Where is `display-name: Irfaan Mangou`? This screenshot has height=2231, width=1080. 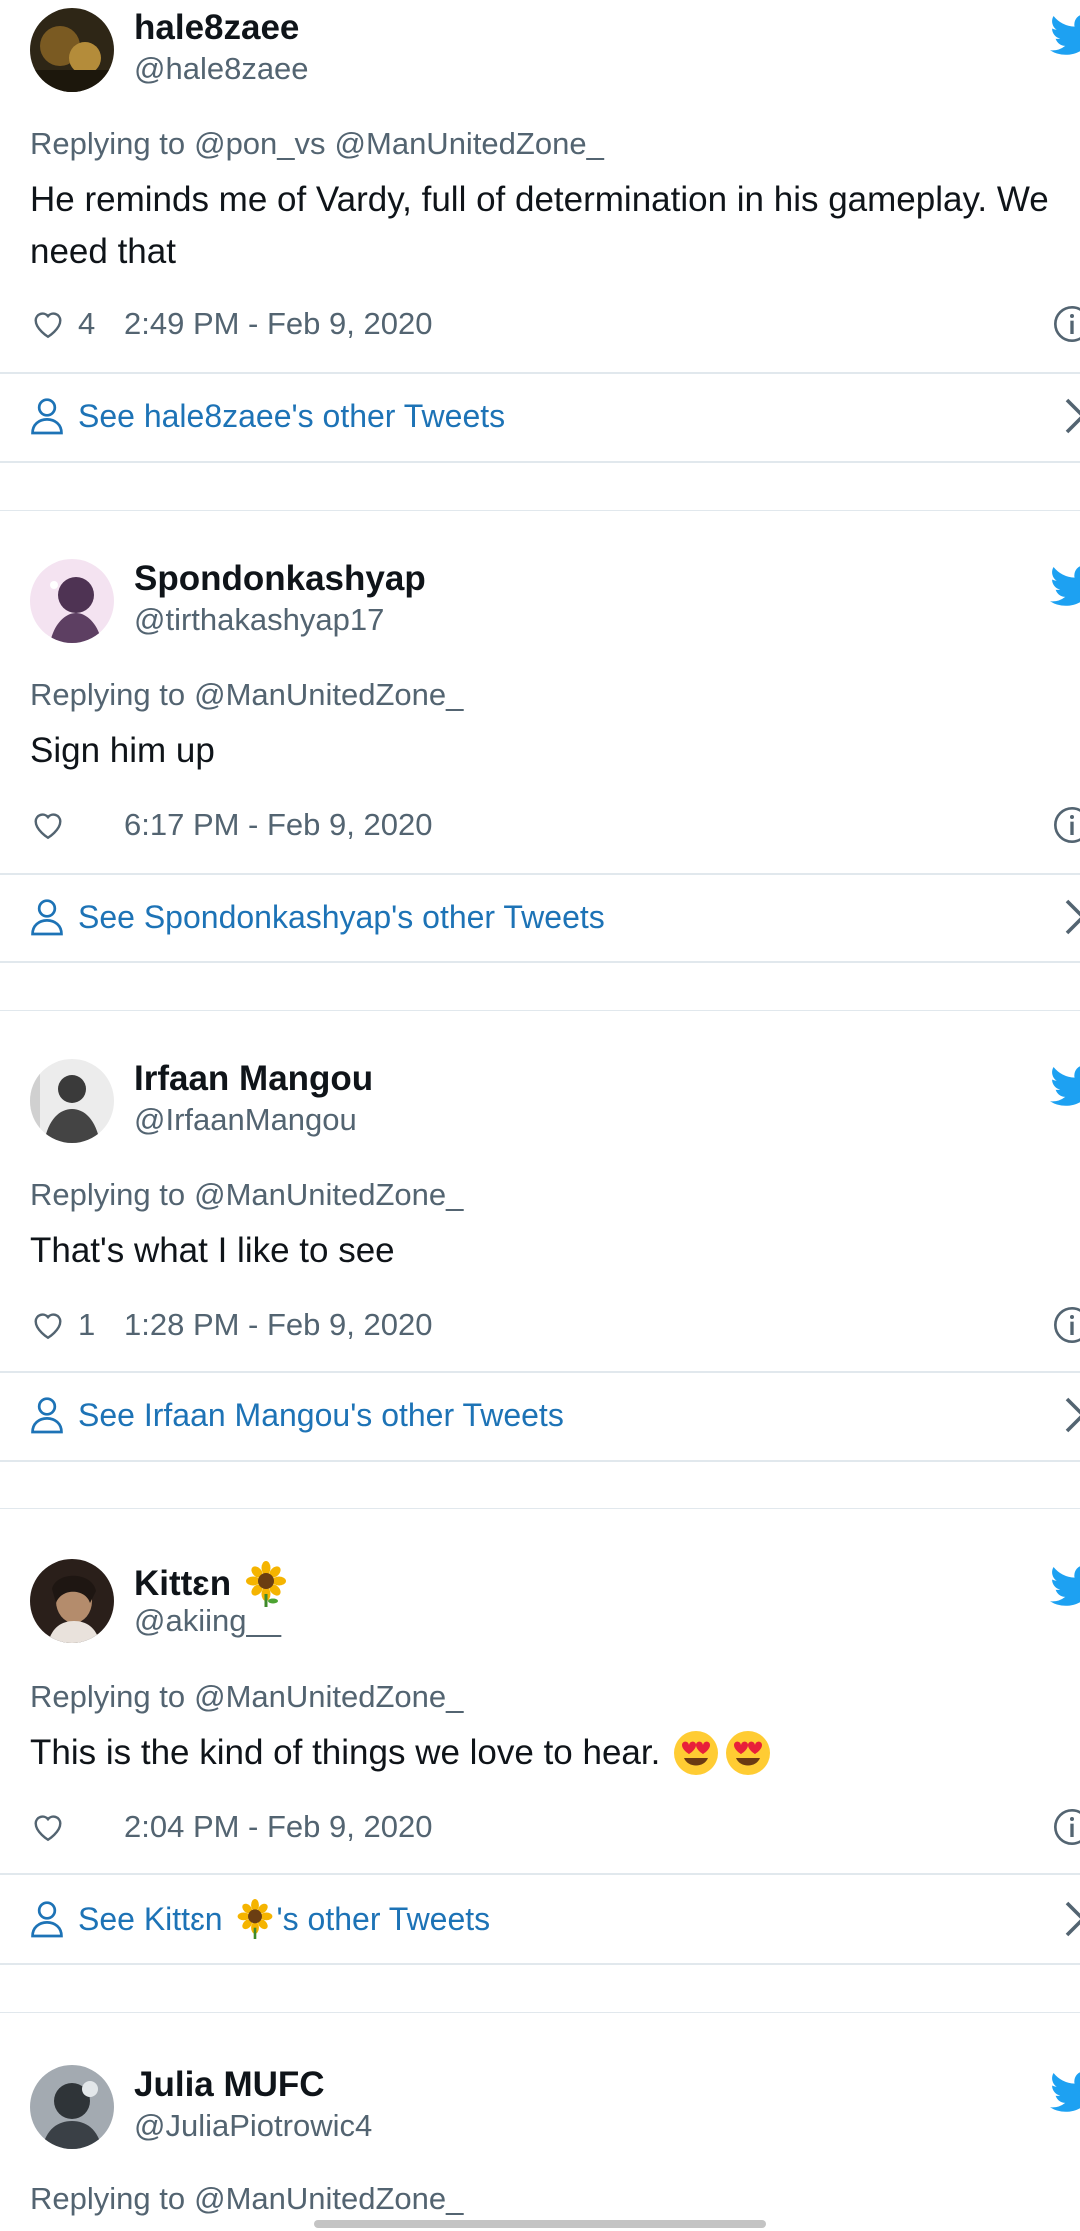
display-name: Irfaan Mangou is located at coordinates (253, 1079).